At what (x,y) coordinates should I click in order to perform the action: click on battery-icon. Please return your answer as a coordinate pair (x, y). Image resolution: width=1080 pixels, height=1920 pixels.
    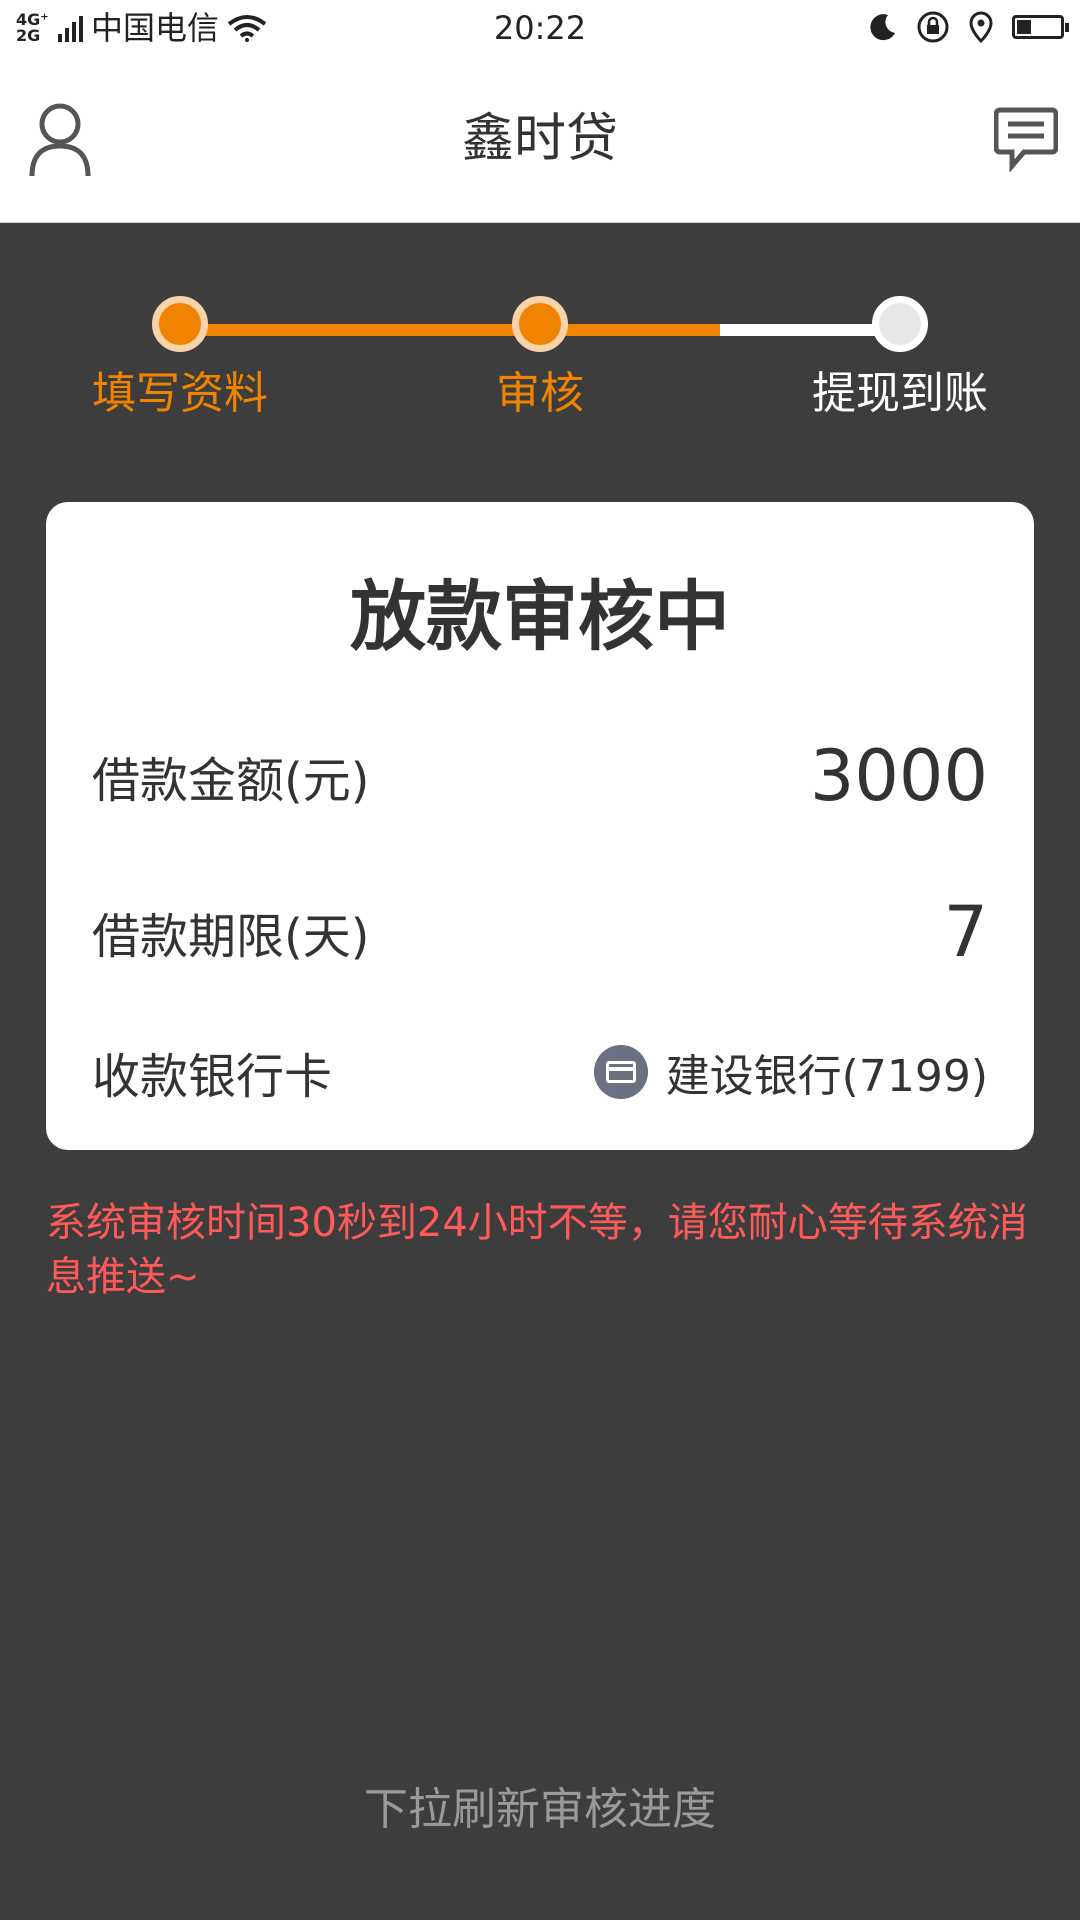
    Looking at the image, I should click on (1040, 27).